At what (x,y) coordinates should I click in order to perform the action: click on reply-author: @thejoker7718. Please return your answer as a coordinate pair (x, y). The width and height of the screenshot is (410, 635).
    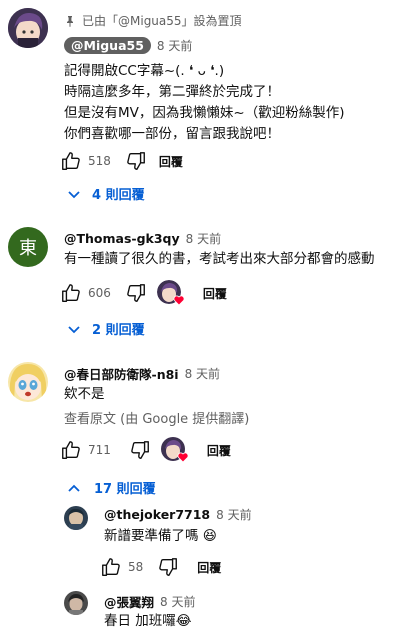
    Looking at the image, I should click on (157, 514).